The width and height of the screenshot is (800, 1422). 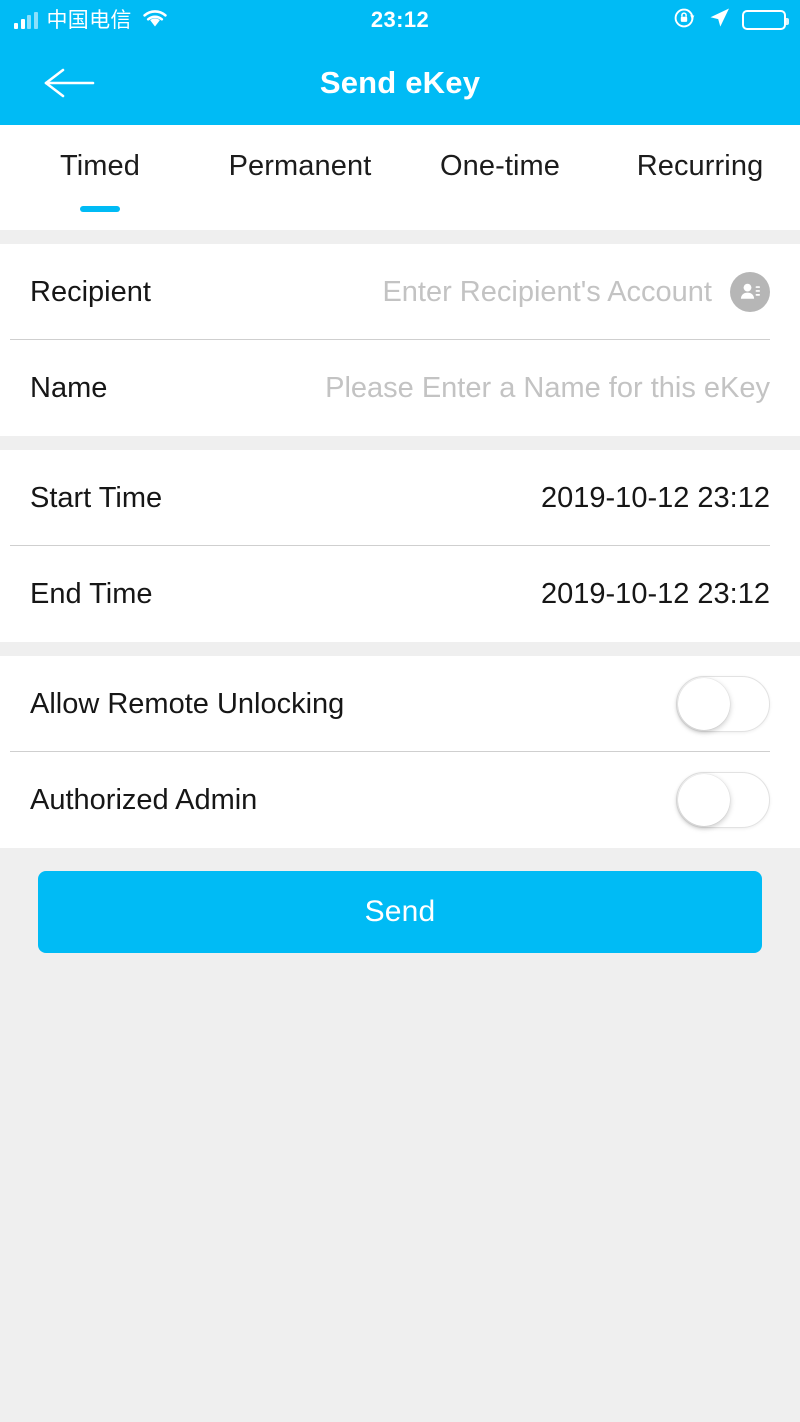 I want to click on back-button, so click(x=69, y=83).